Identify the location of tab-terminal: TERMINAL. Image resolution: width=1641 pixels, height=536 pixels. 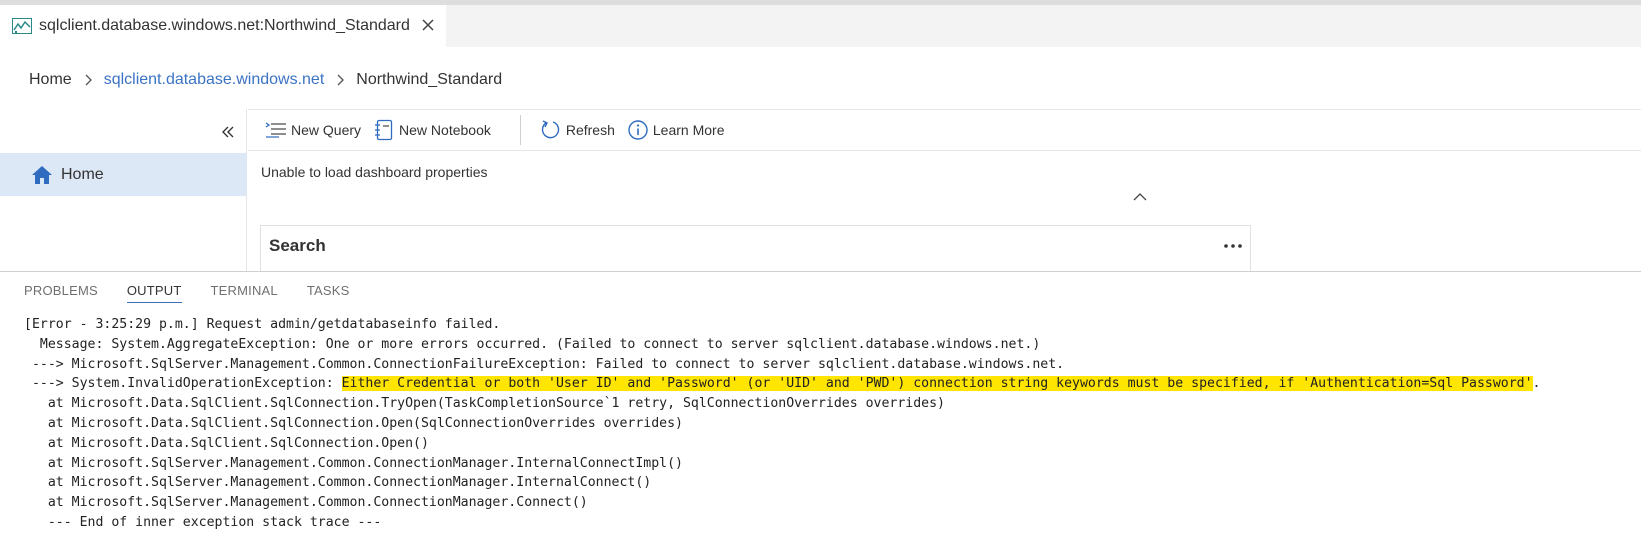
(244, 293).